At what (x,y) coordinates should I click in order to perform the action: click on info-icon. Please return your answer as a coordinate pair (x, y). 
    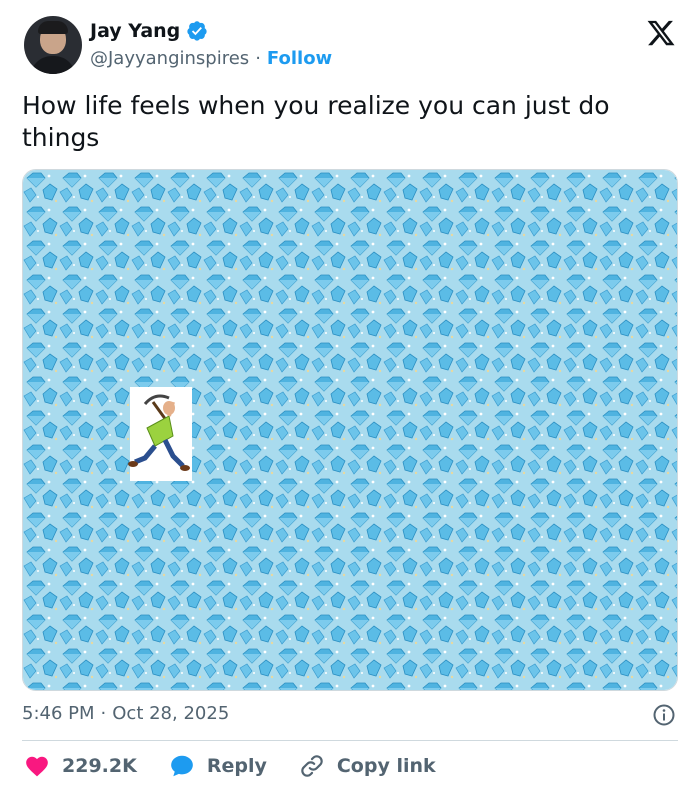
    Looking at the image, I should click on (664, 715).